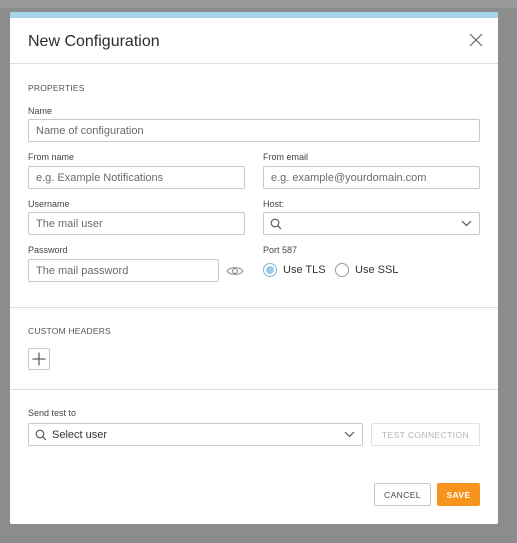 This screenshot has height=543, width=517. Describe the element at coordinates (377, 270) in the screenshot. I see `radio-ssl-label: Use SSL` at that location.